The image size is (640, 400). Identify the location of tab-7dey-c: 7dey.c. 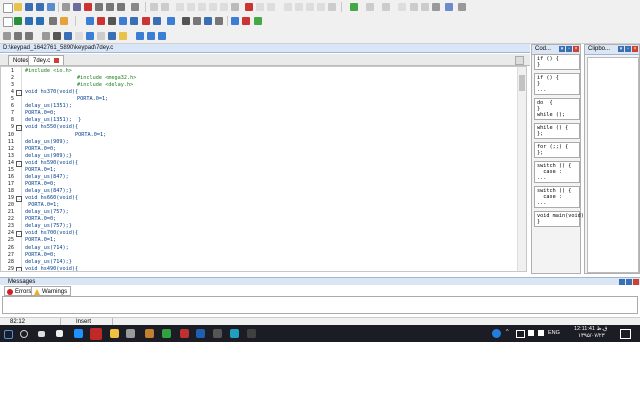
(46, 60).